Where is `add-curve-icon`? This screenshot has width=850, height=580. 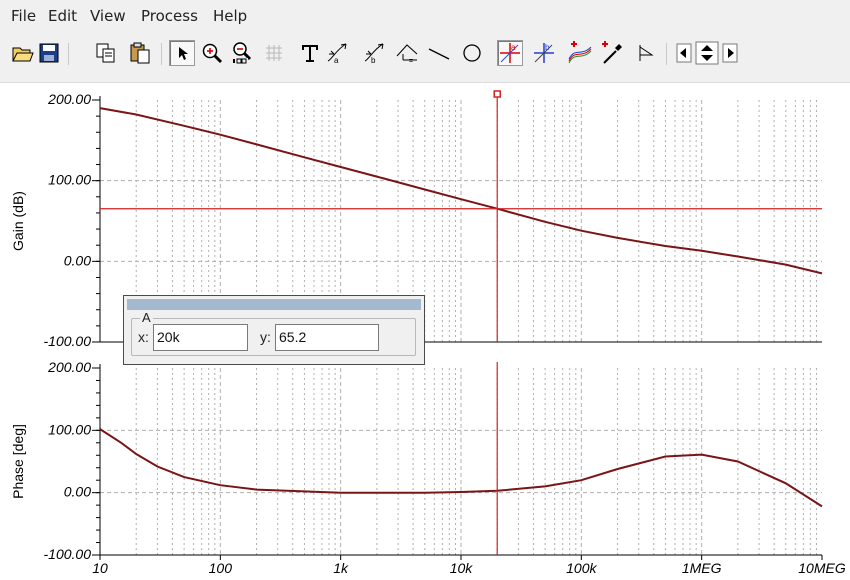 add-curve-icon is located at coordinates (580, 53).